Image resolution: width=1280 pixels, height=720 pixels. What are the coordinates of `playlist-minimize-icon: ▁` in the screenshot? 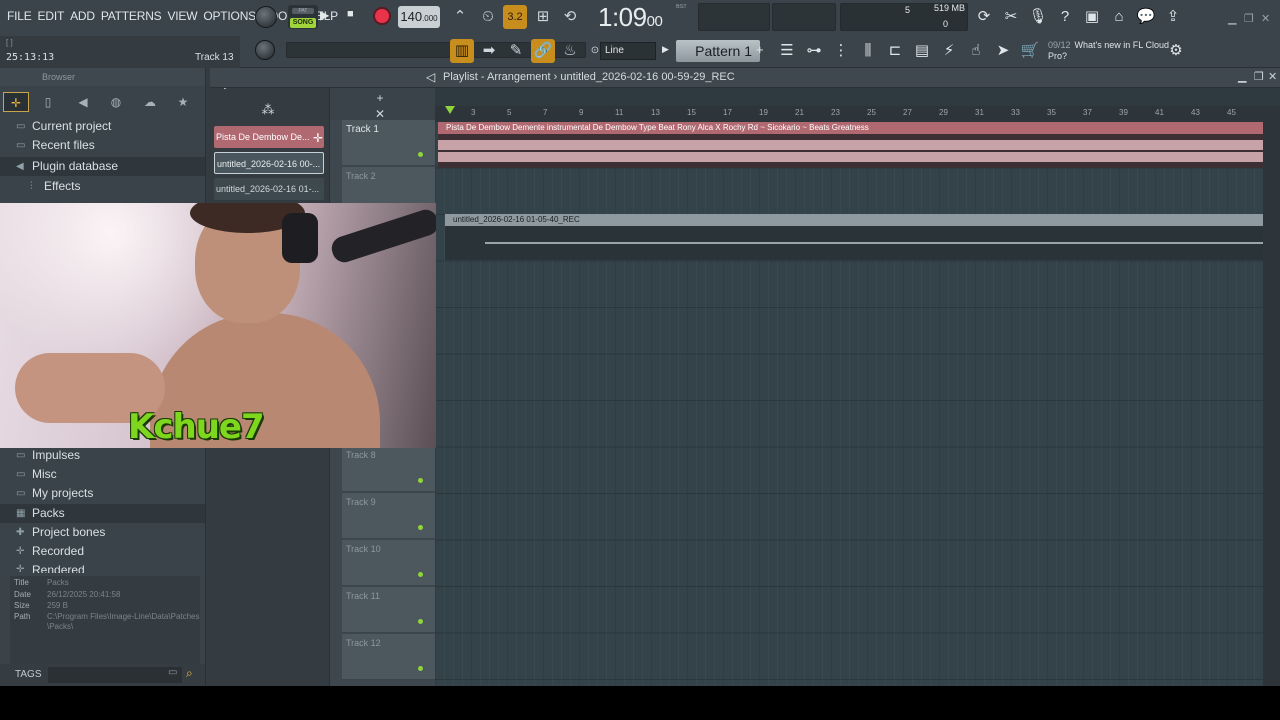 It's located at (1242, 76).